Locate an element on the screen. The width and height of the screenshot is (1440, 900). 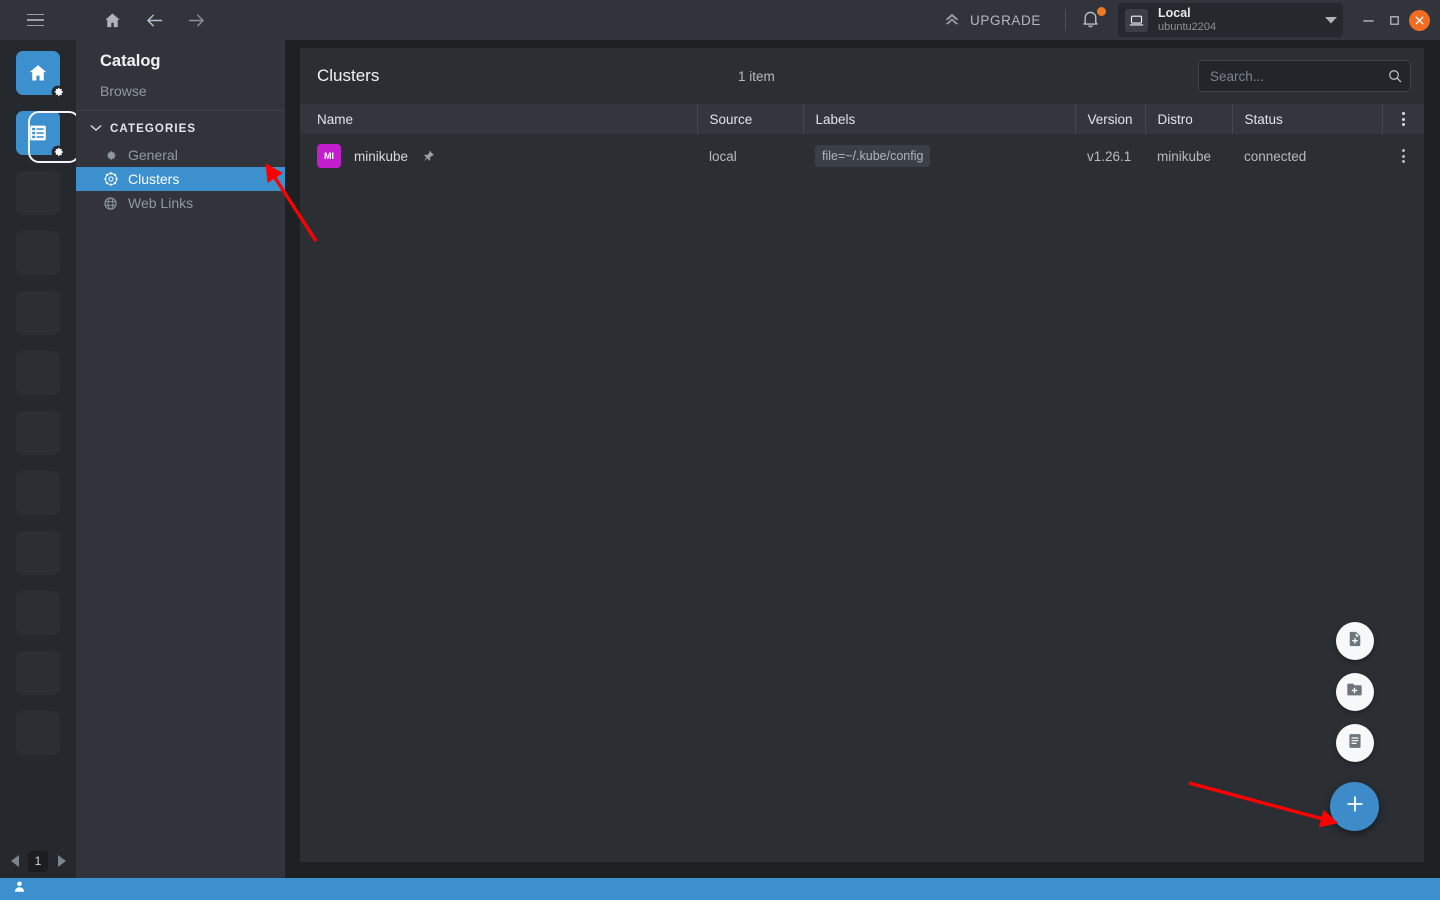
cell-name: MI minikube is located at coordinates (498, 156).